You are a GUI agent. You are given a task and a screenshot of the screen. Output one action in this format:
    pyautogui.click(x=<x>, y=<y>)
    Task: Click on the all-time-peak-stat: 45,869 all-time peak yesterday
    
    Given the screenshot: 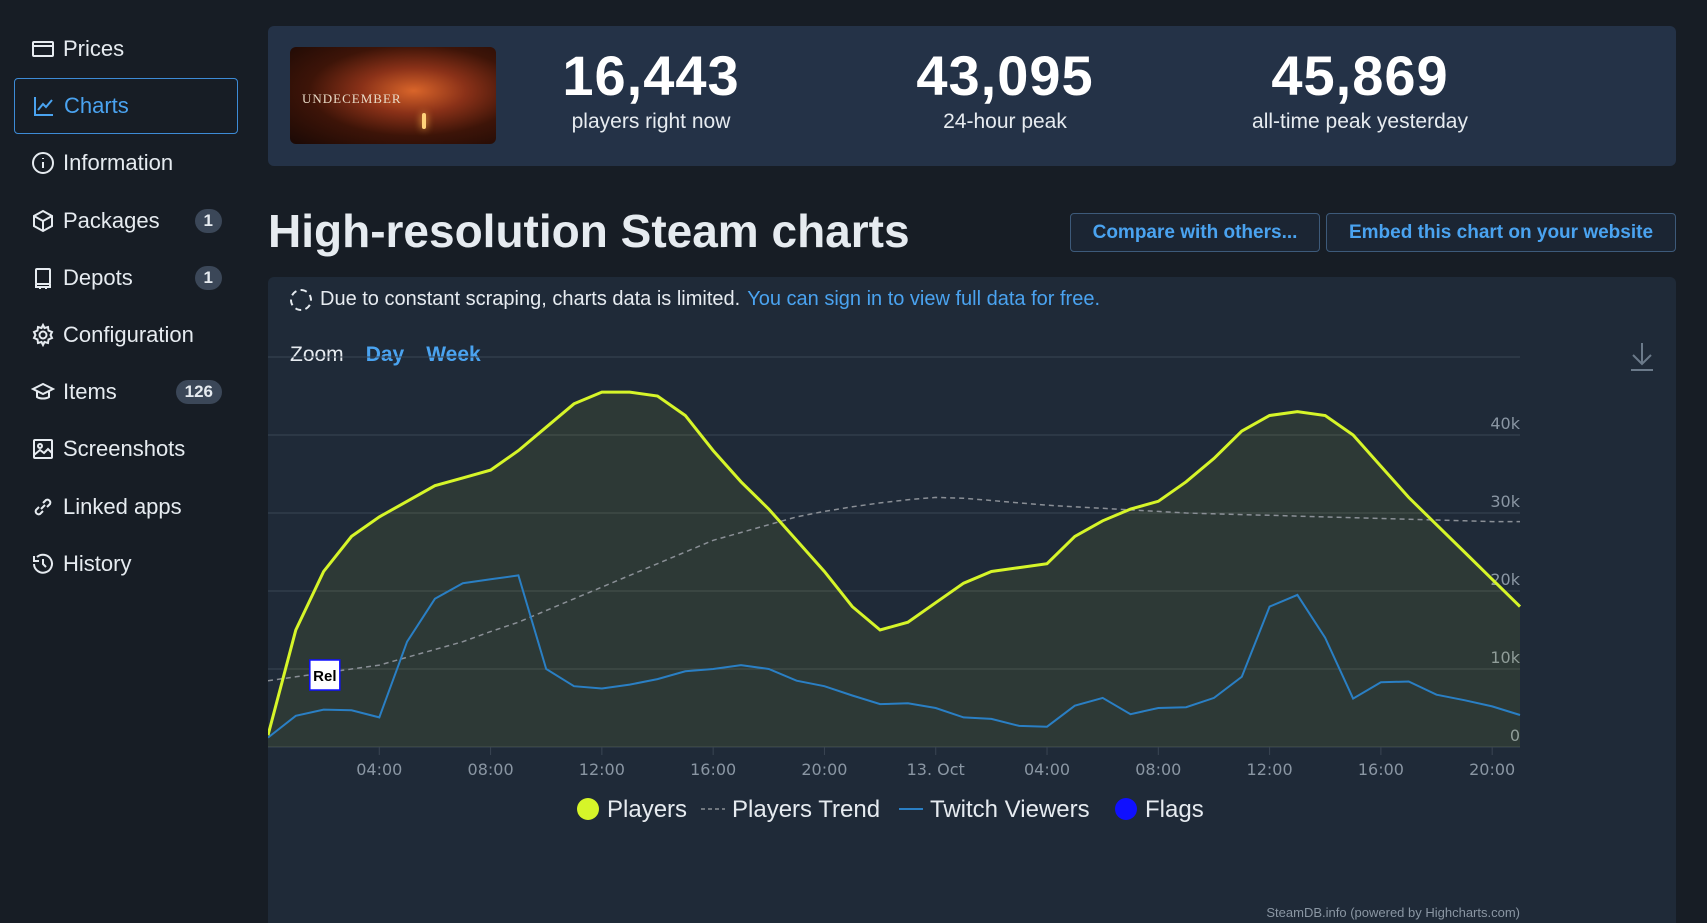 What is the action you would take?
    pyautogui.click(x=1360, y=89)
    